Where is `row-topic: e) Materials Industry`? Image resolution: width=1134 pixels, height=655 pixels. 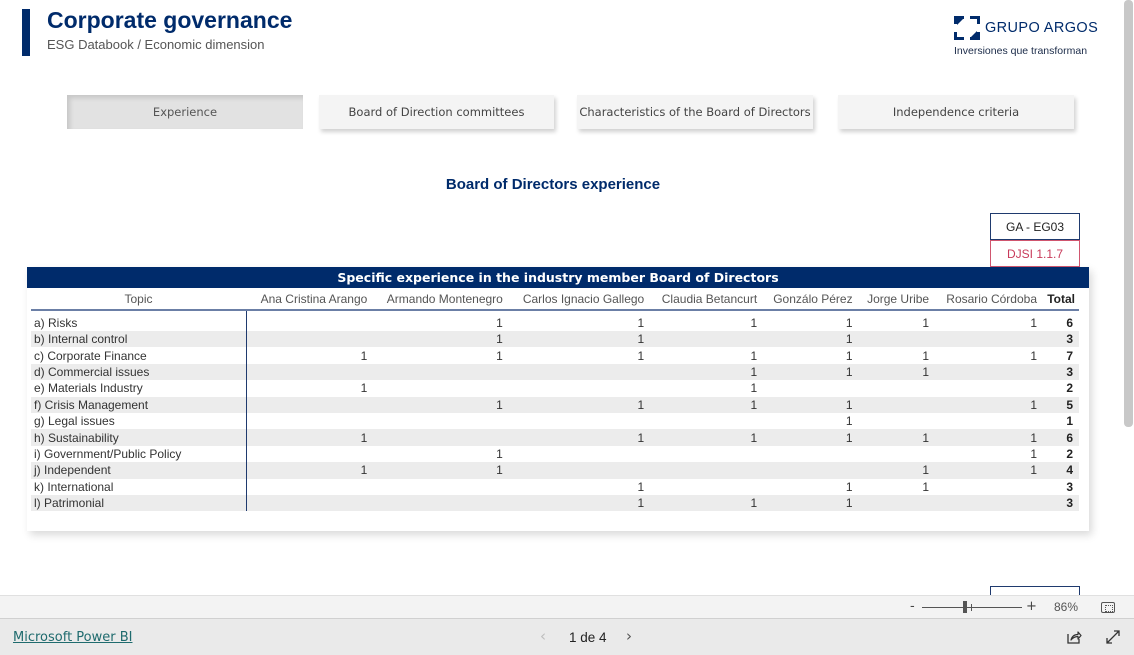
row-topic: e) Materials Industry is located at coordinates (139, 388).